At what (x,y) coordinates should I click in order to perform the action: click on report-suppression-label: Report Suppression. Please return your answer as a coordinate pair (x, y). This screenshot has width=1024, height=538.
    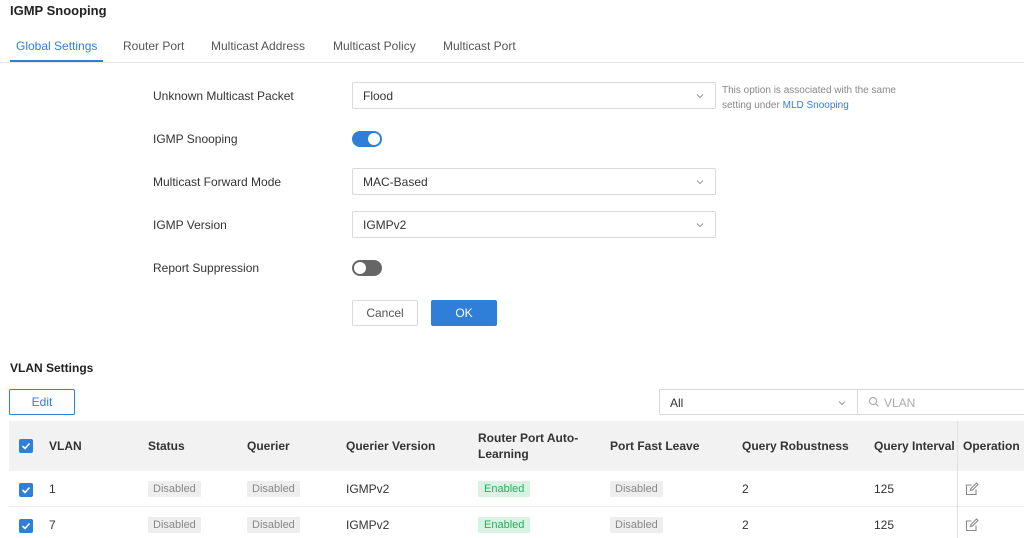
    Looking at the image, I should click on (206, 268).